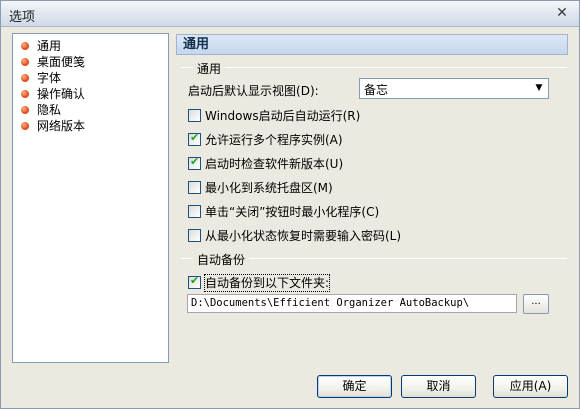 This screenshot has height=409, width=580. Describe the element at coordinates (454, 88) in the screenshot. I see `startup-view-select: 备忘 ▼` at that location.